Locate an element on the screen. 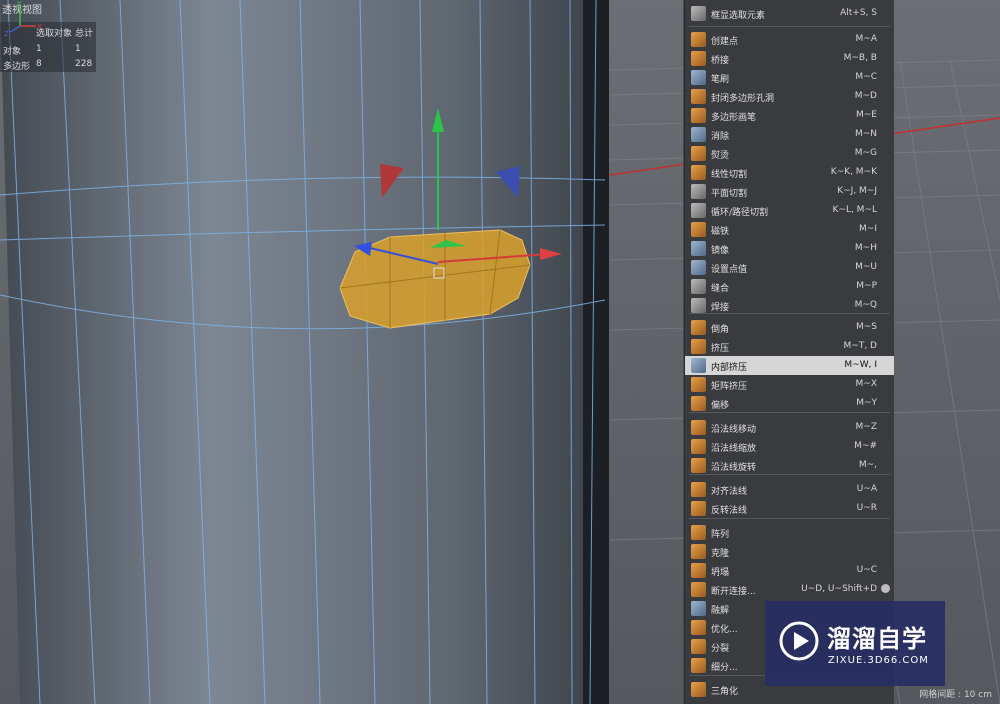 The width and height of the screenshot is (1000, 704). axis-label-y: Y is located at coordinates (19, 4).